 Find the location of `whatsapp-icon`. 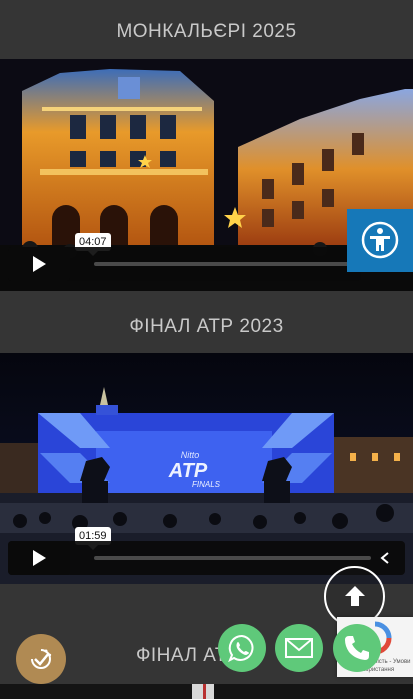

whatsapp-icon is located at coordinates (241, 648).